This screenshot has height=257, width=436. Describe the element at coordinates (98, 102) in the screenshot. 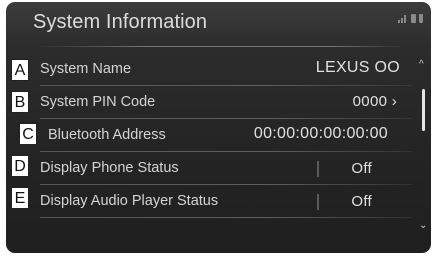

I see `row-label: System PIN Code` at that location.